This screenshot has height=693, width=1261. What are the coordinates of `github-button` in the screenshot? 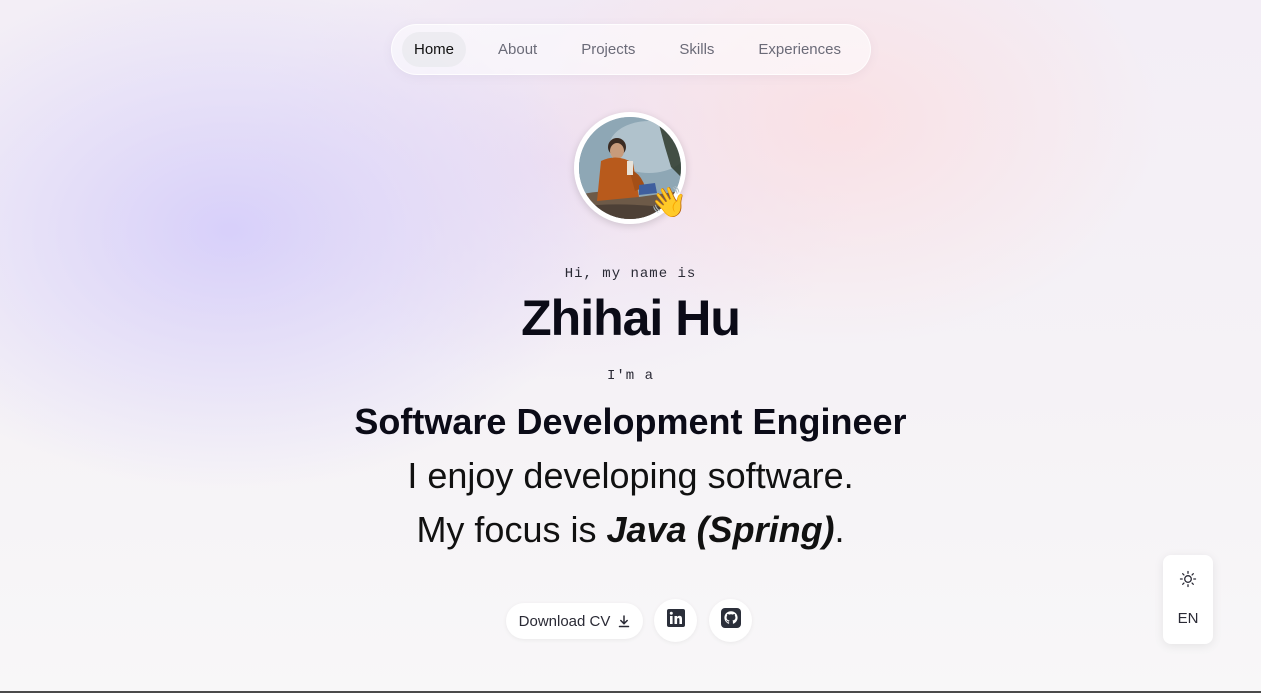 It's located at (730, 620).